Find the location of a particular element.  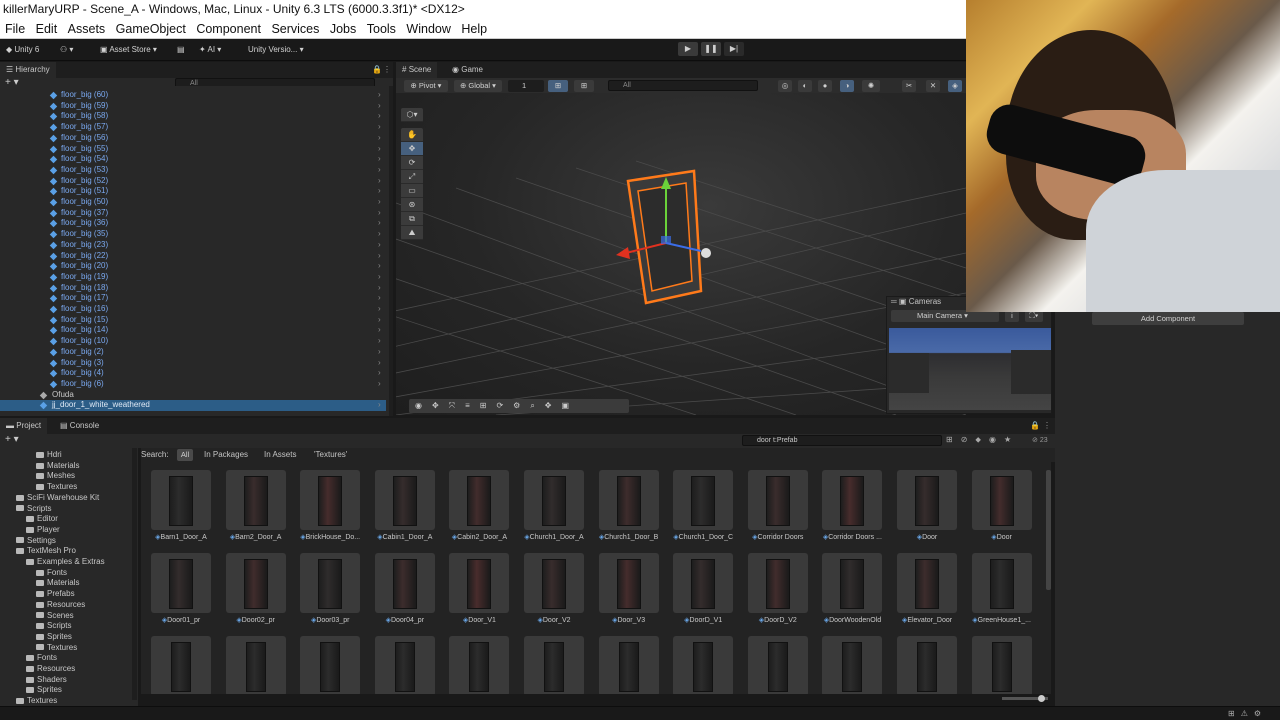

asset-tile: ◈Door01_pr is located at coordinates (181, 591).